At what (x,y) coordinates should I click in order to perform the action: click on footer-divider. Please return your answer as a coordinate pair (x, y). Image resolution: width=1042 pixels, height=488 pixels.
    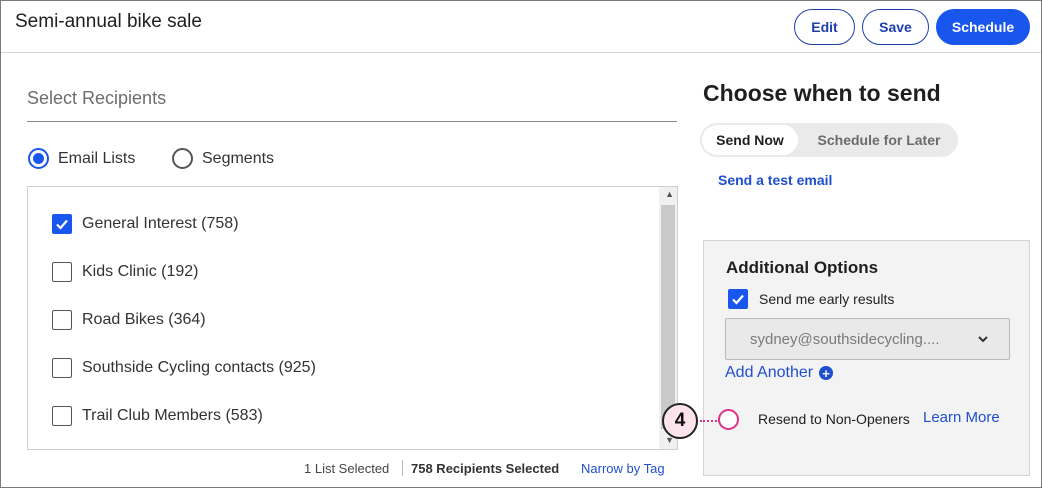
    Looking at the image, I should click on (402, 468).